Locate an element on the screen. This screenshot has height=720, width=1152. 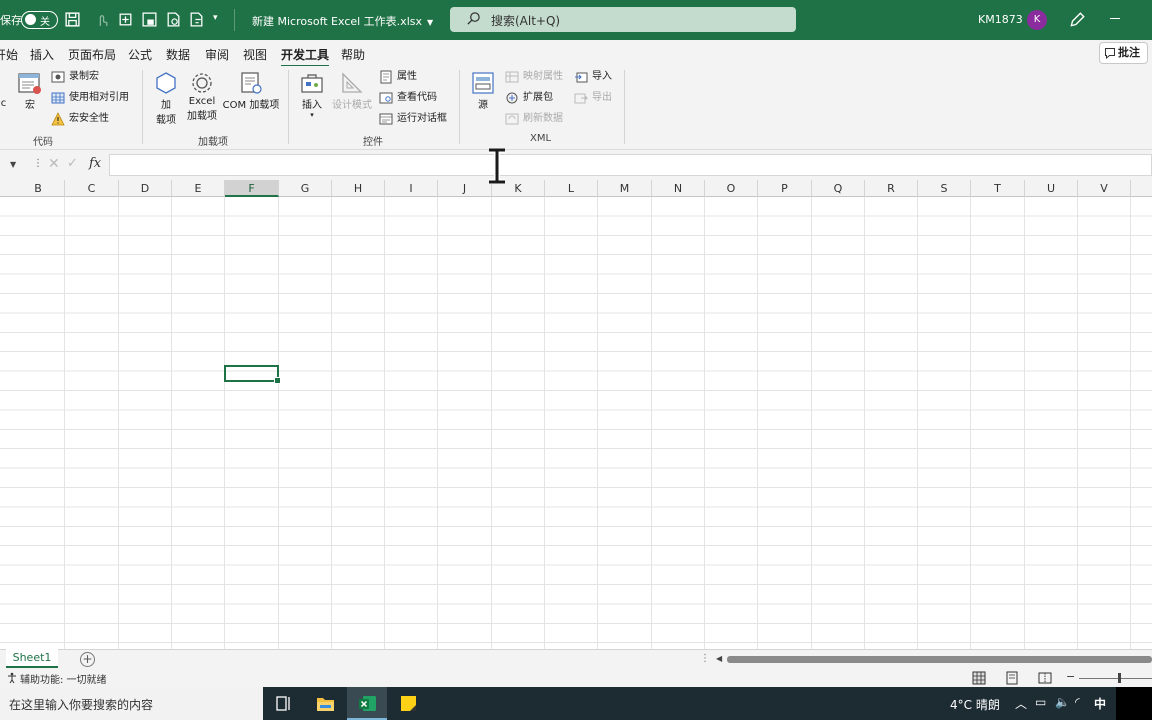
input-method-indicator: 中 is located at coordinates (1100, 703).